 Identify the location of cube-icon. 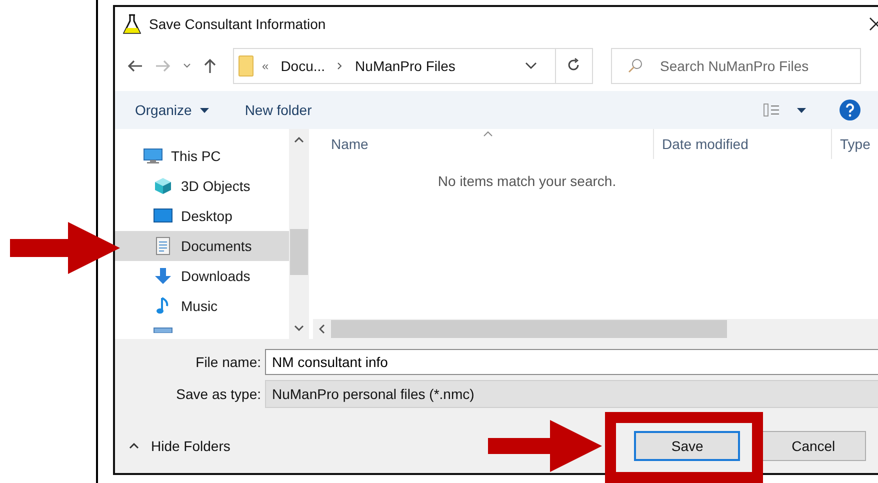
(163, 186).